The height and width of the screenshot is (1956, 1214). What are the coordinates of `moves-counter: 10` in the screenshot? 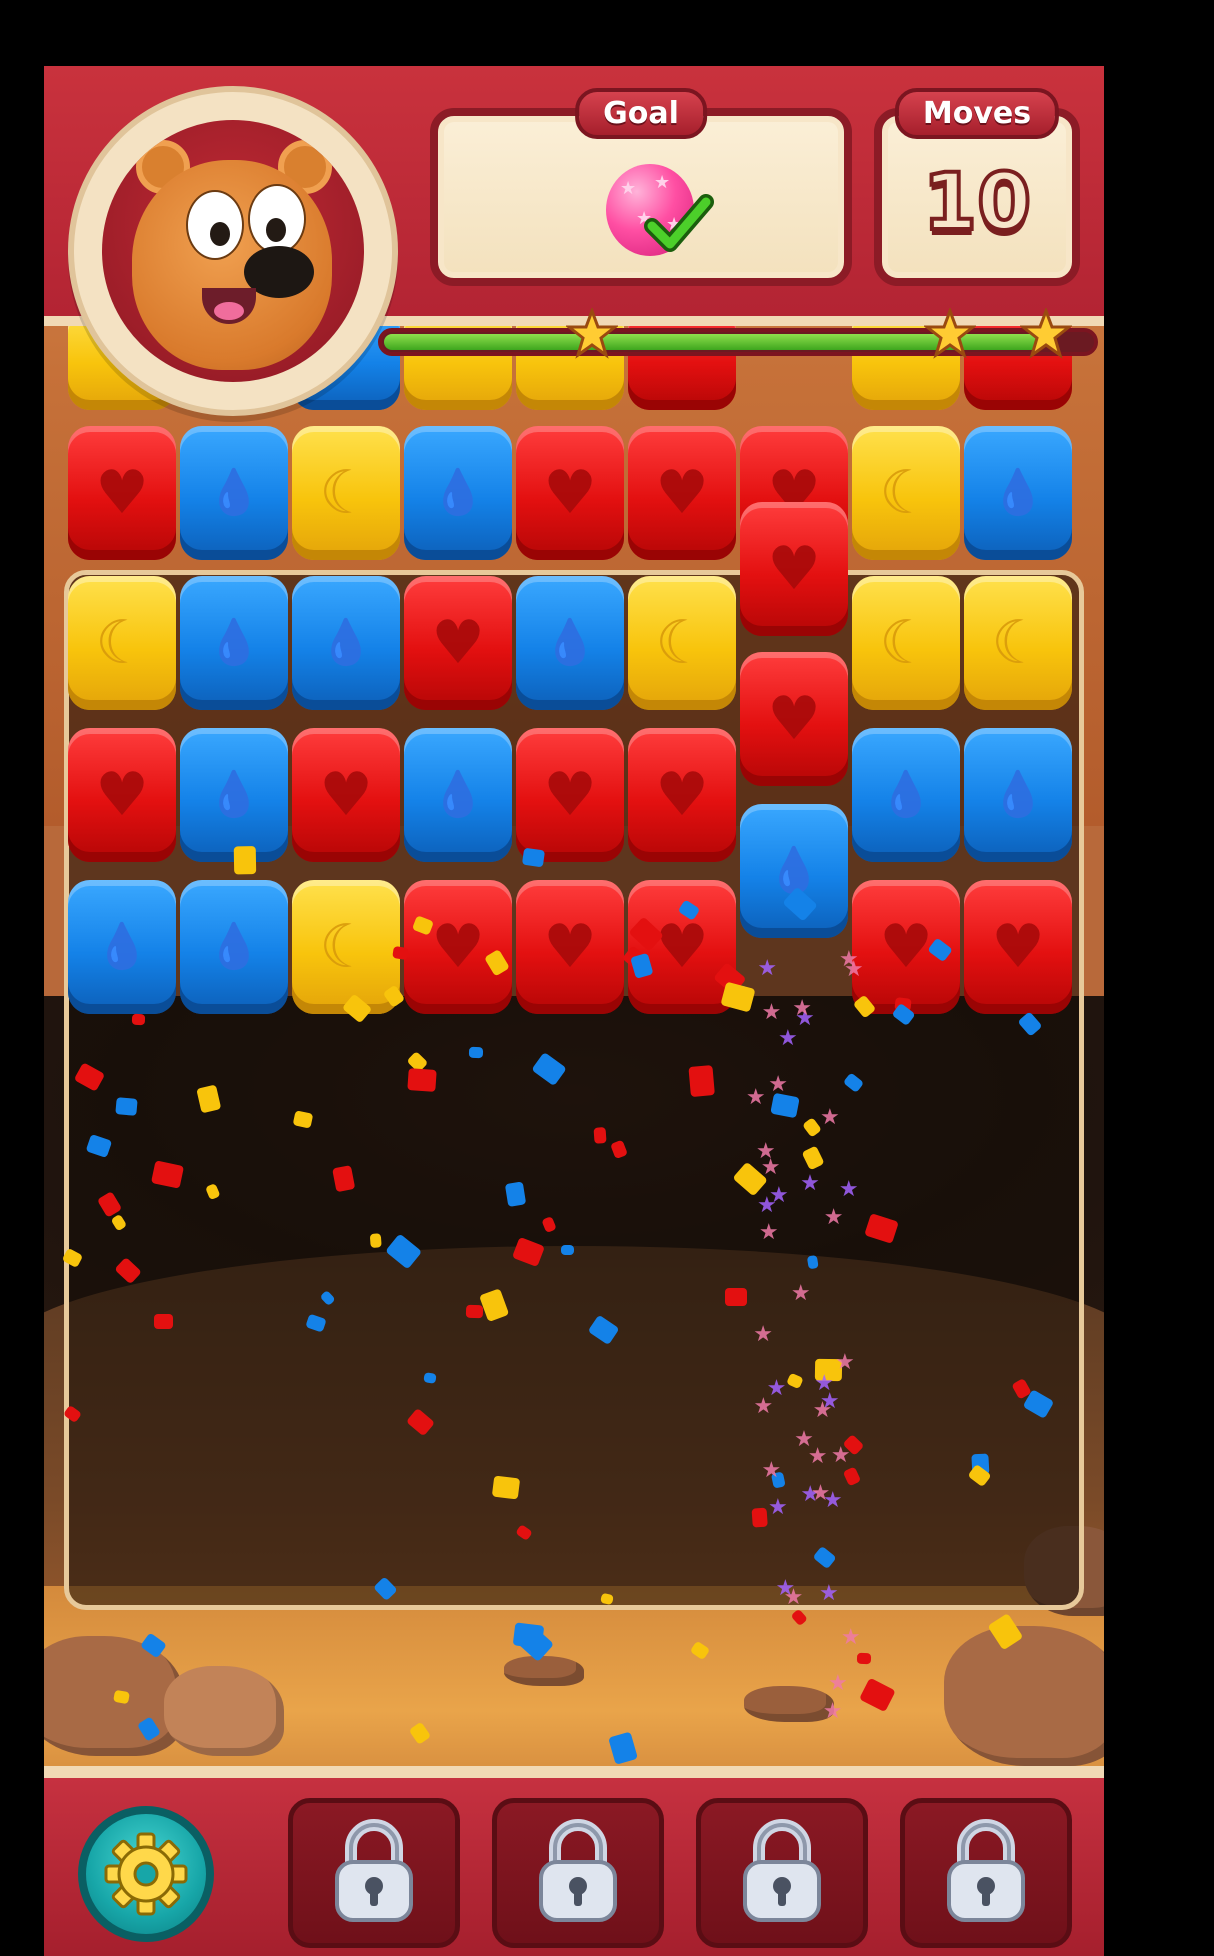 It's located at (977, 203).